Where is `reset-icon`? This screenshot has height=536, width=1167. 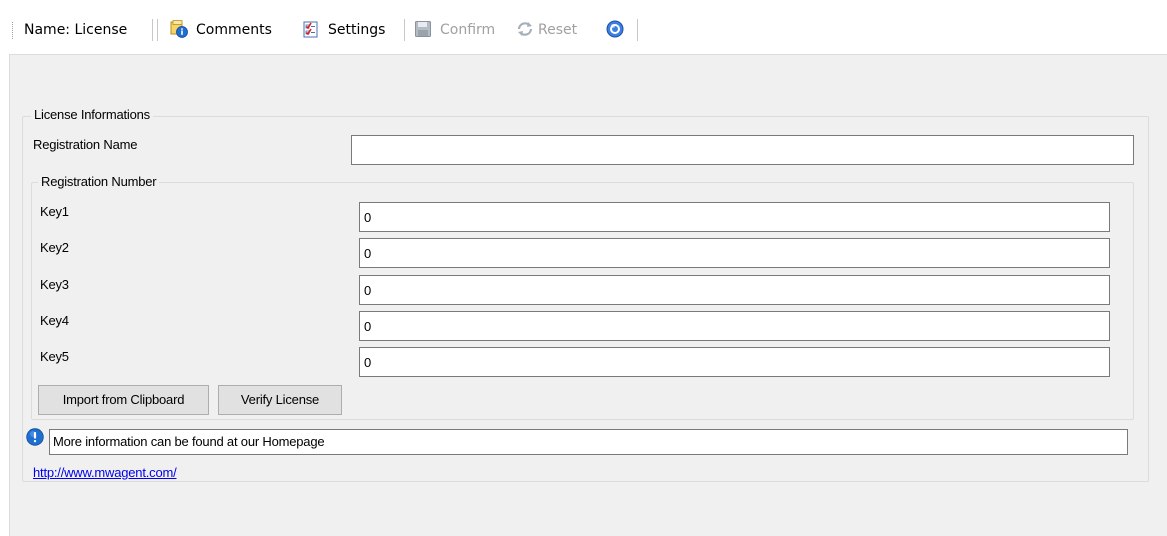
reset-icon is located at coordinates (525, 29).